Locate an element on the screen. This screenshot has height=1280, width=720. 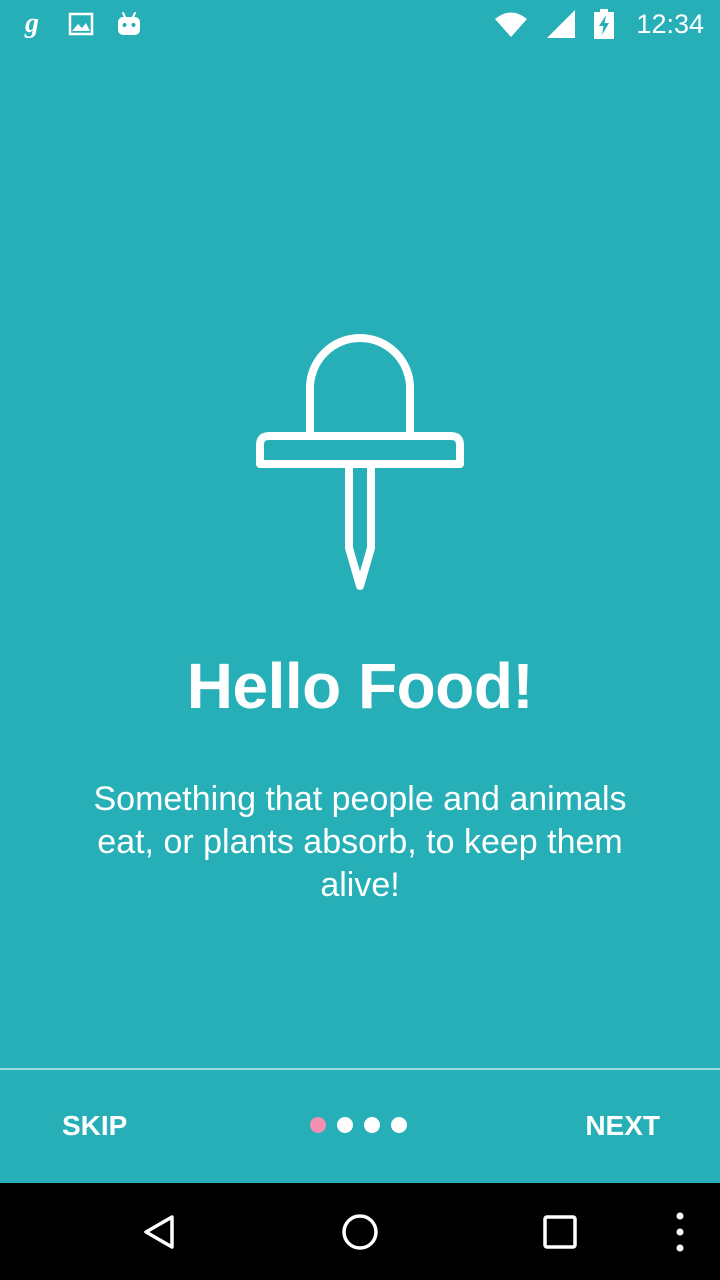
recents-button is located at coordinates (560, 1231).